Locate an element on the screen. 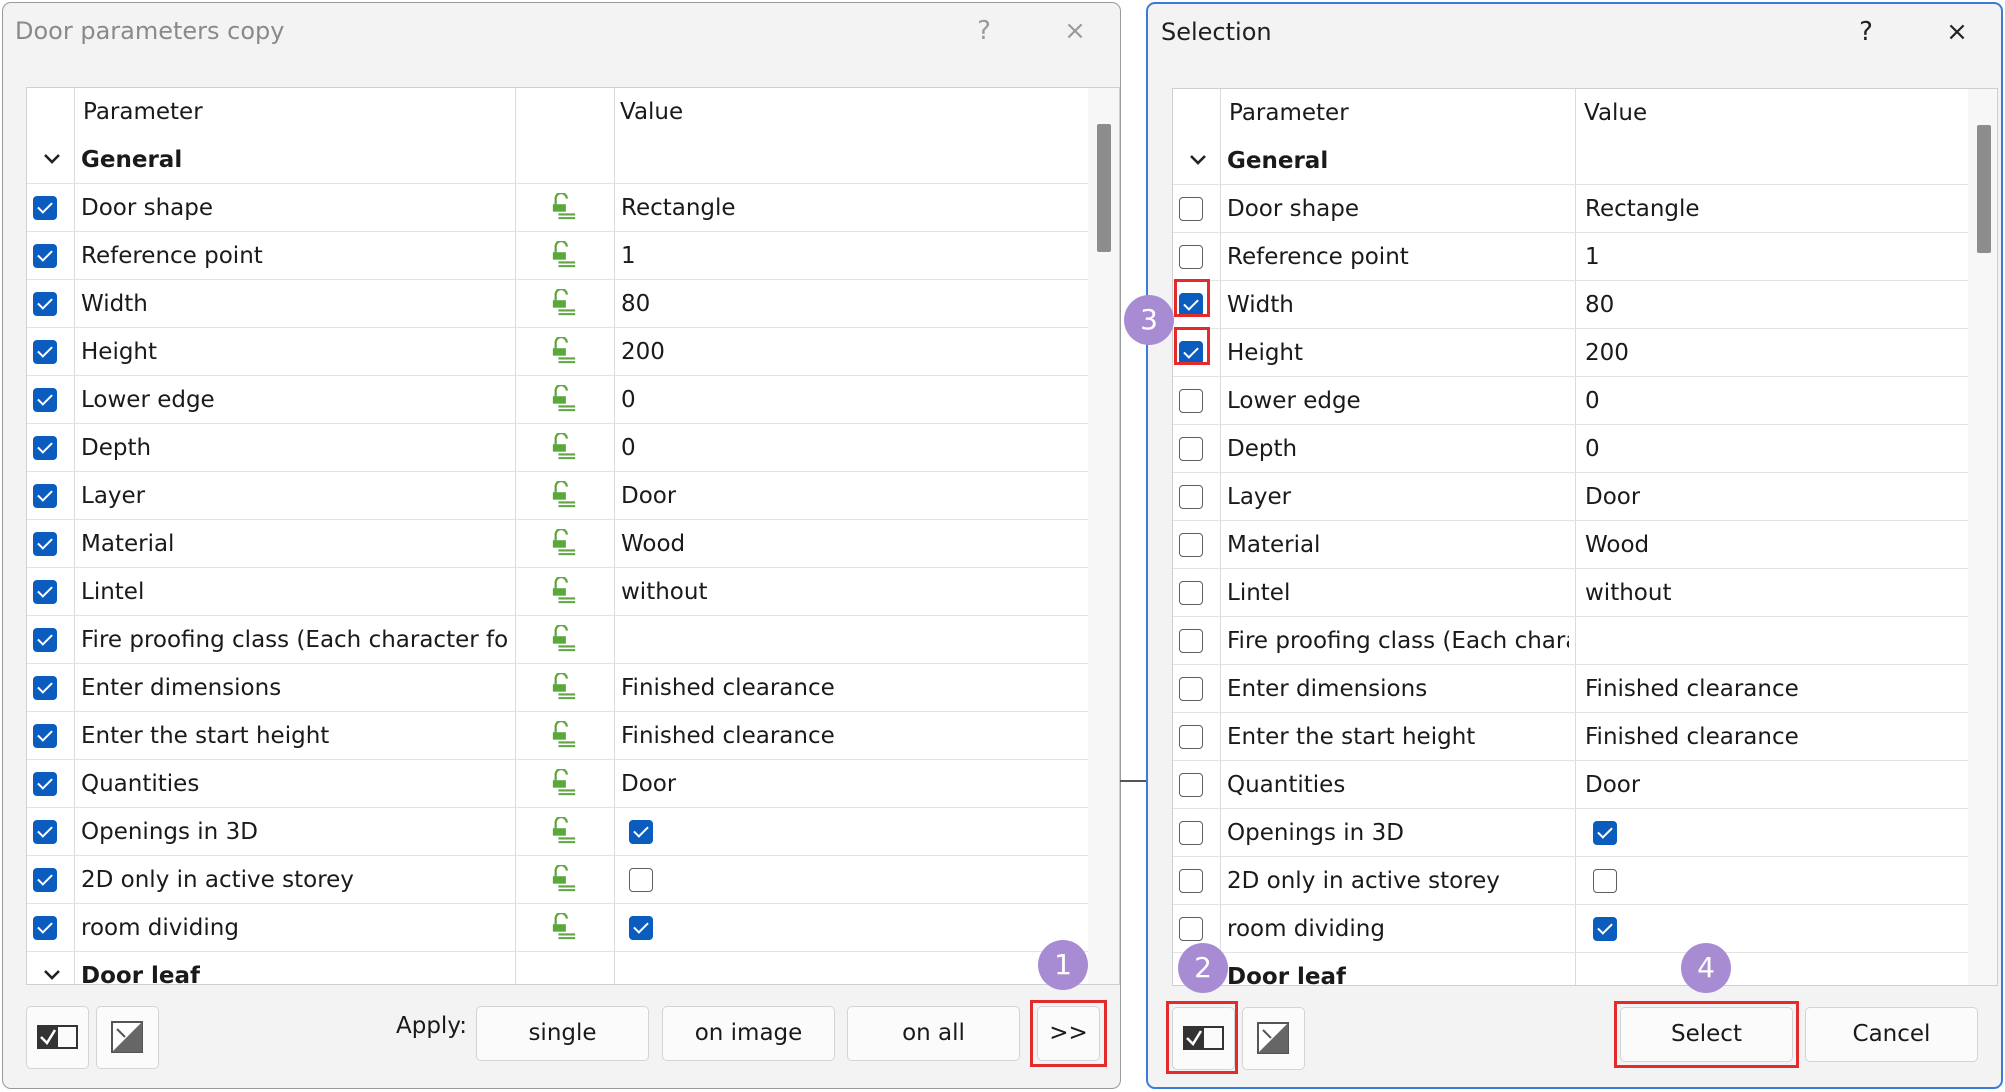 The image size is (2005, 1092). parameter-value: Wood is located at coordinates (1617, 544).